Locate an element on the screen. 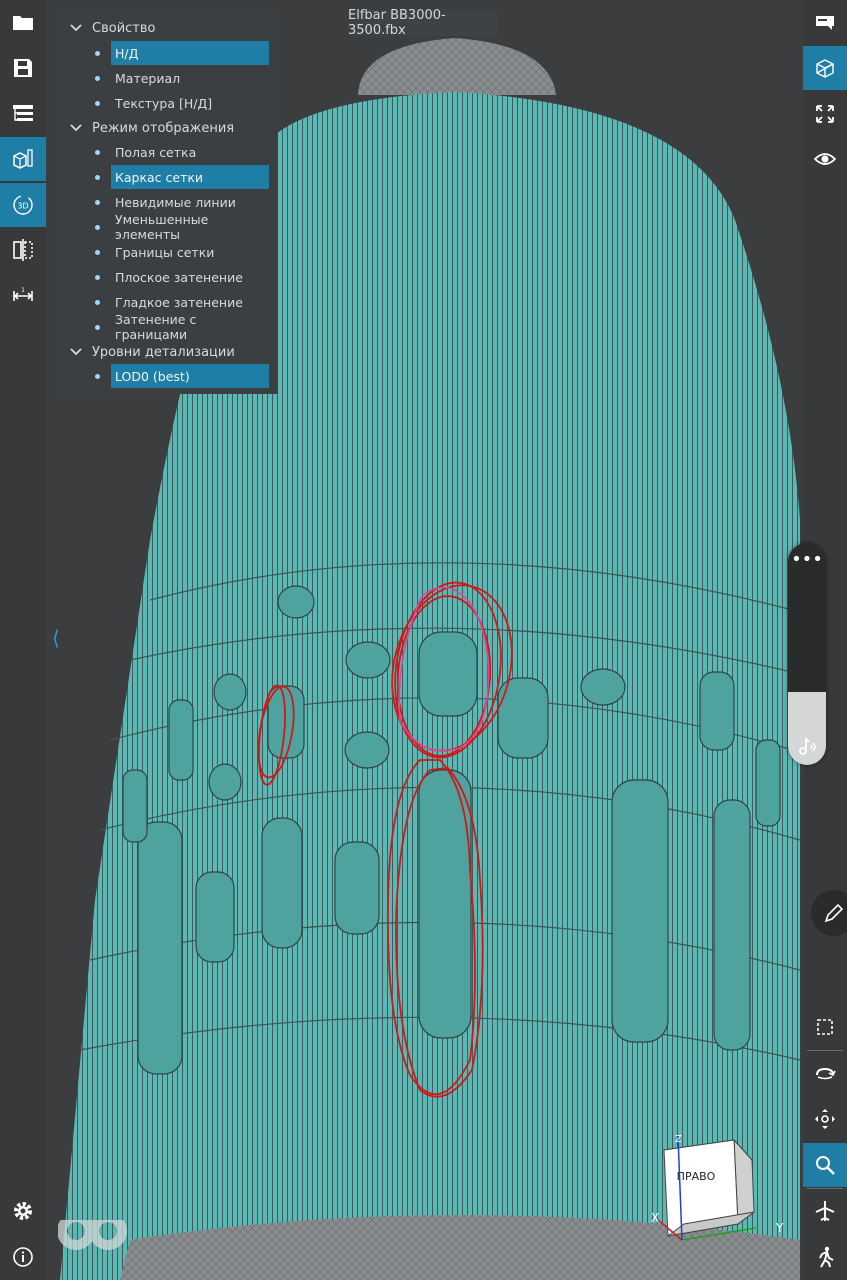  option-lod0: LOD0 (best) is located at coordinates (190, 376).